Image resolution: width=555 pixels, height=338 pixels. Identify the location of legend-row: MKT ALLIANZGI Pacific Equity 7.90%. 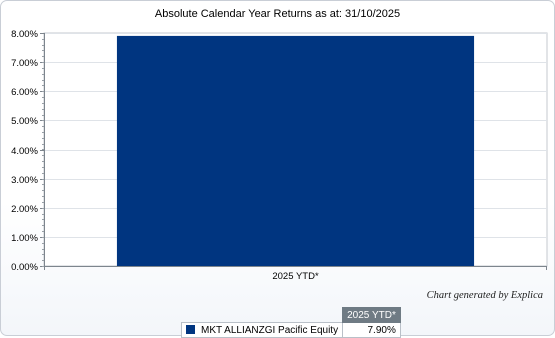
(290, 330).